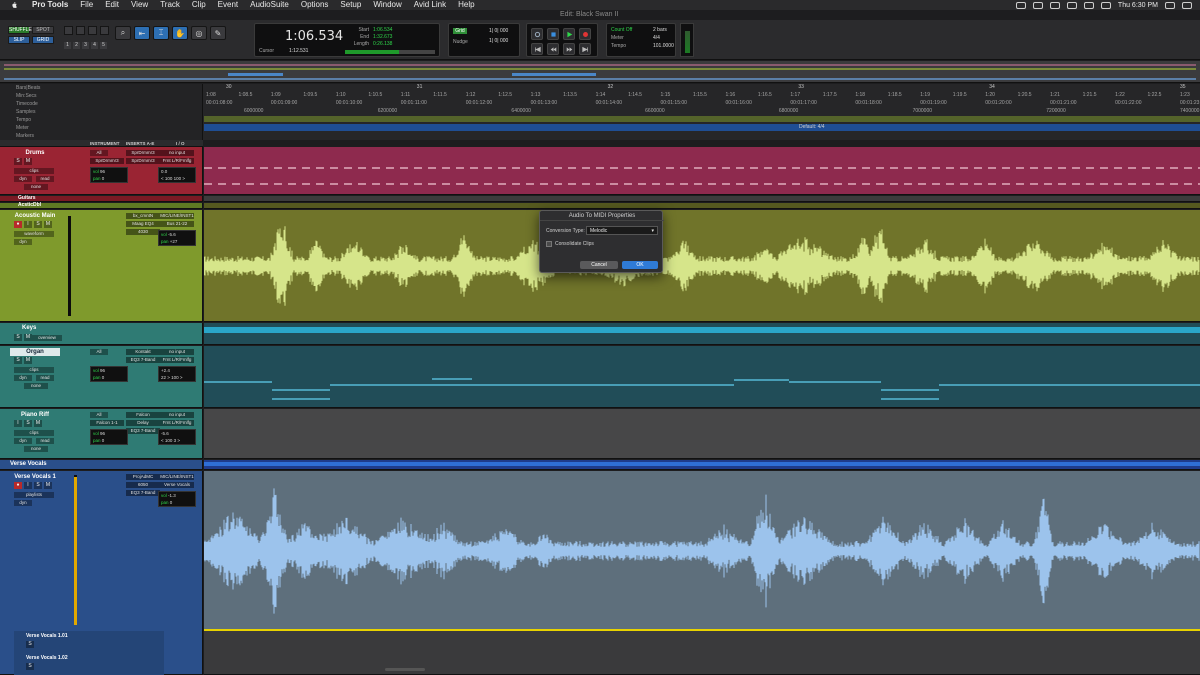  What do you see at coordinates (19, 40) in the screenshot?
I see `slip-mode-button: SLIP` at bounding box center [19, 40].